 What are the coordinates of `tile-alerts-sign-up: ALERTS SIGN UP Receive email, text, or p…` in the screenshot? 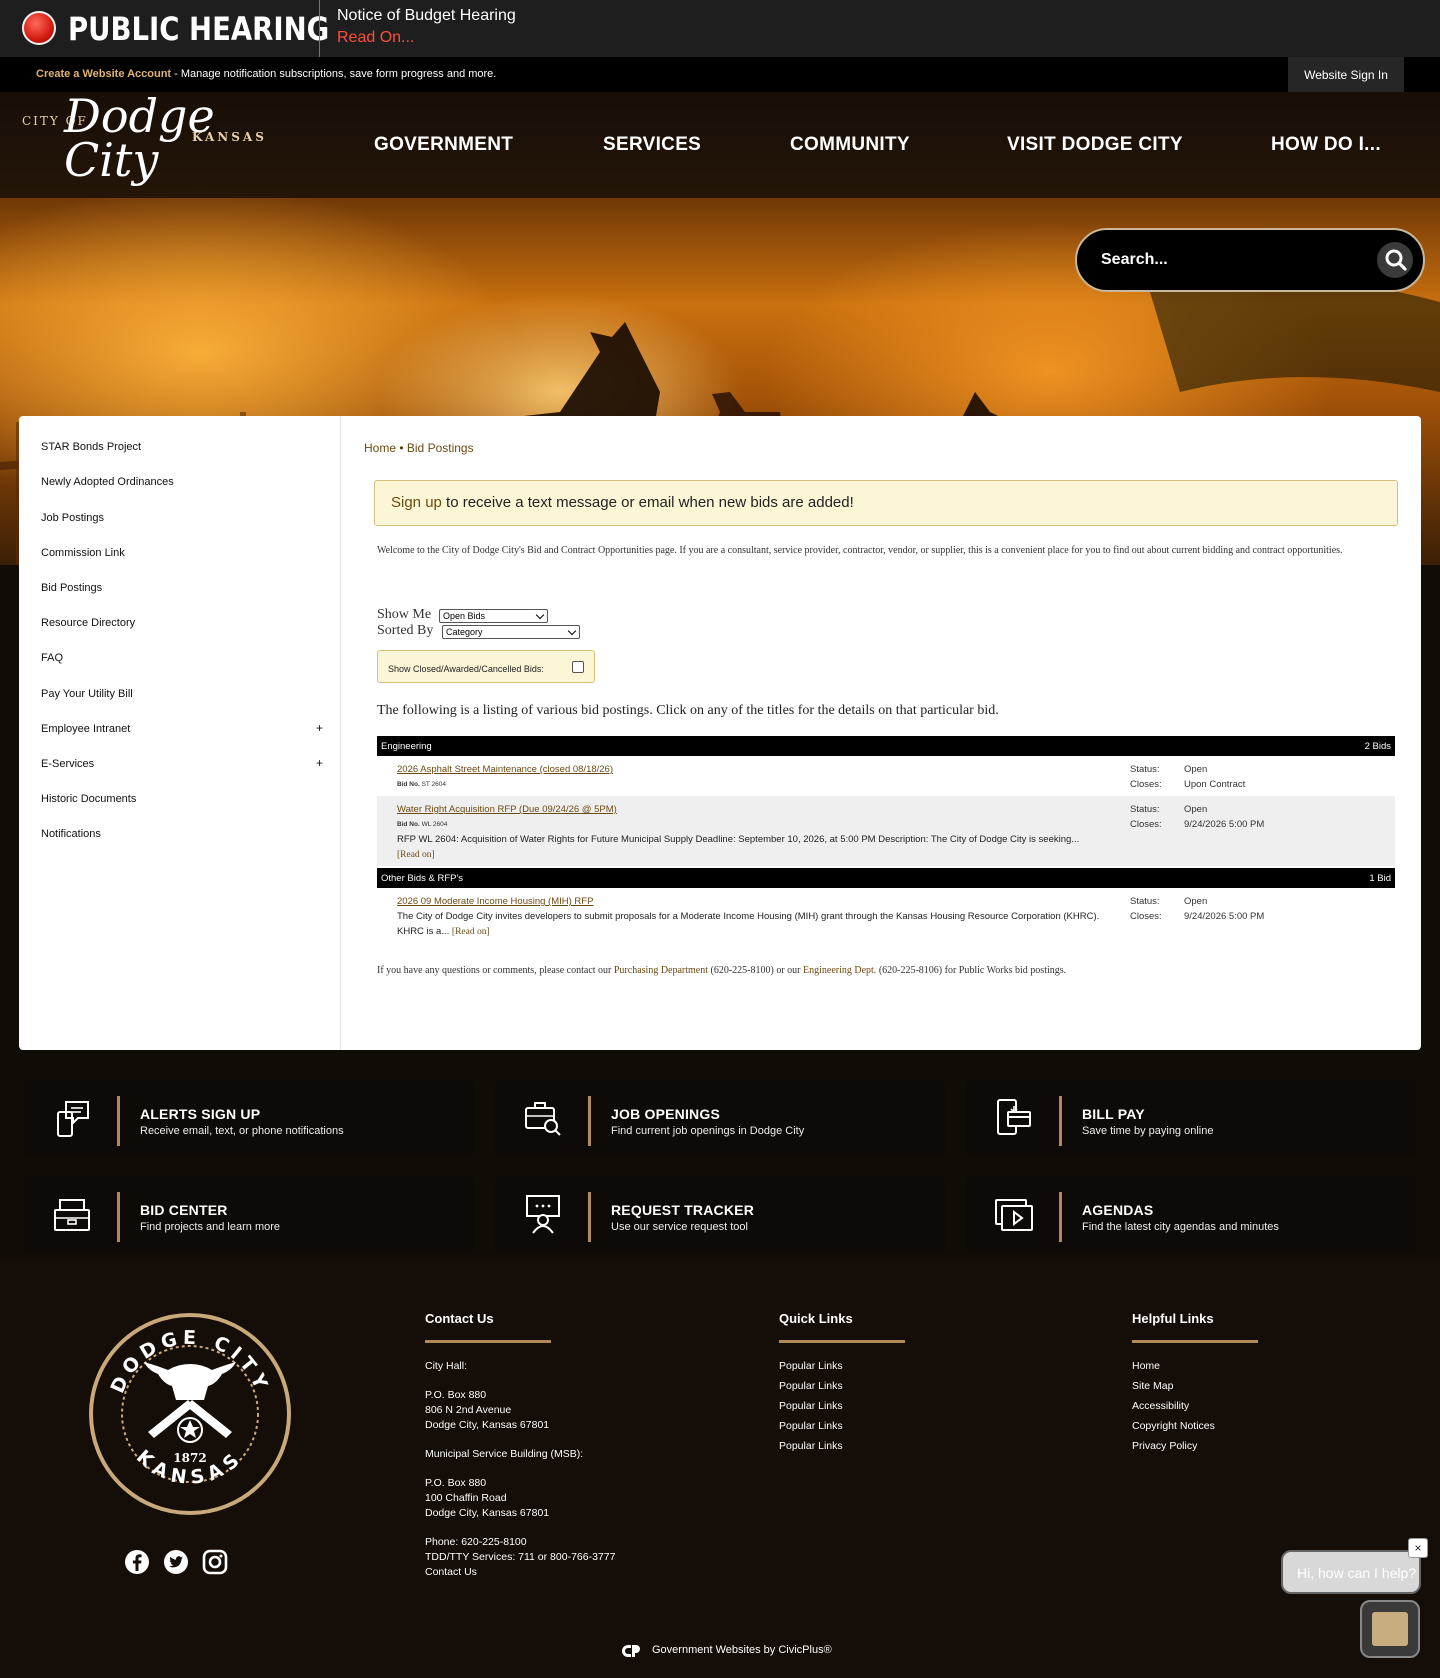 It's located at (249, 1118).